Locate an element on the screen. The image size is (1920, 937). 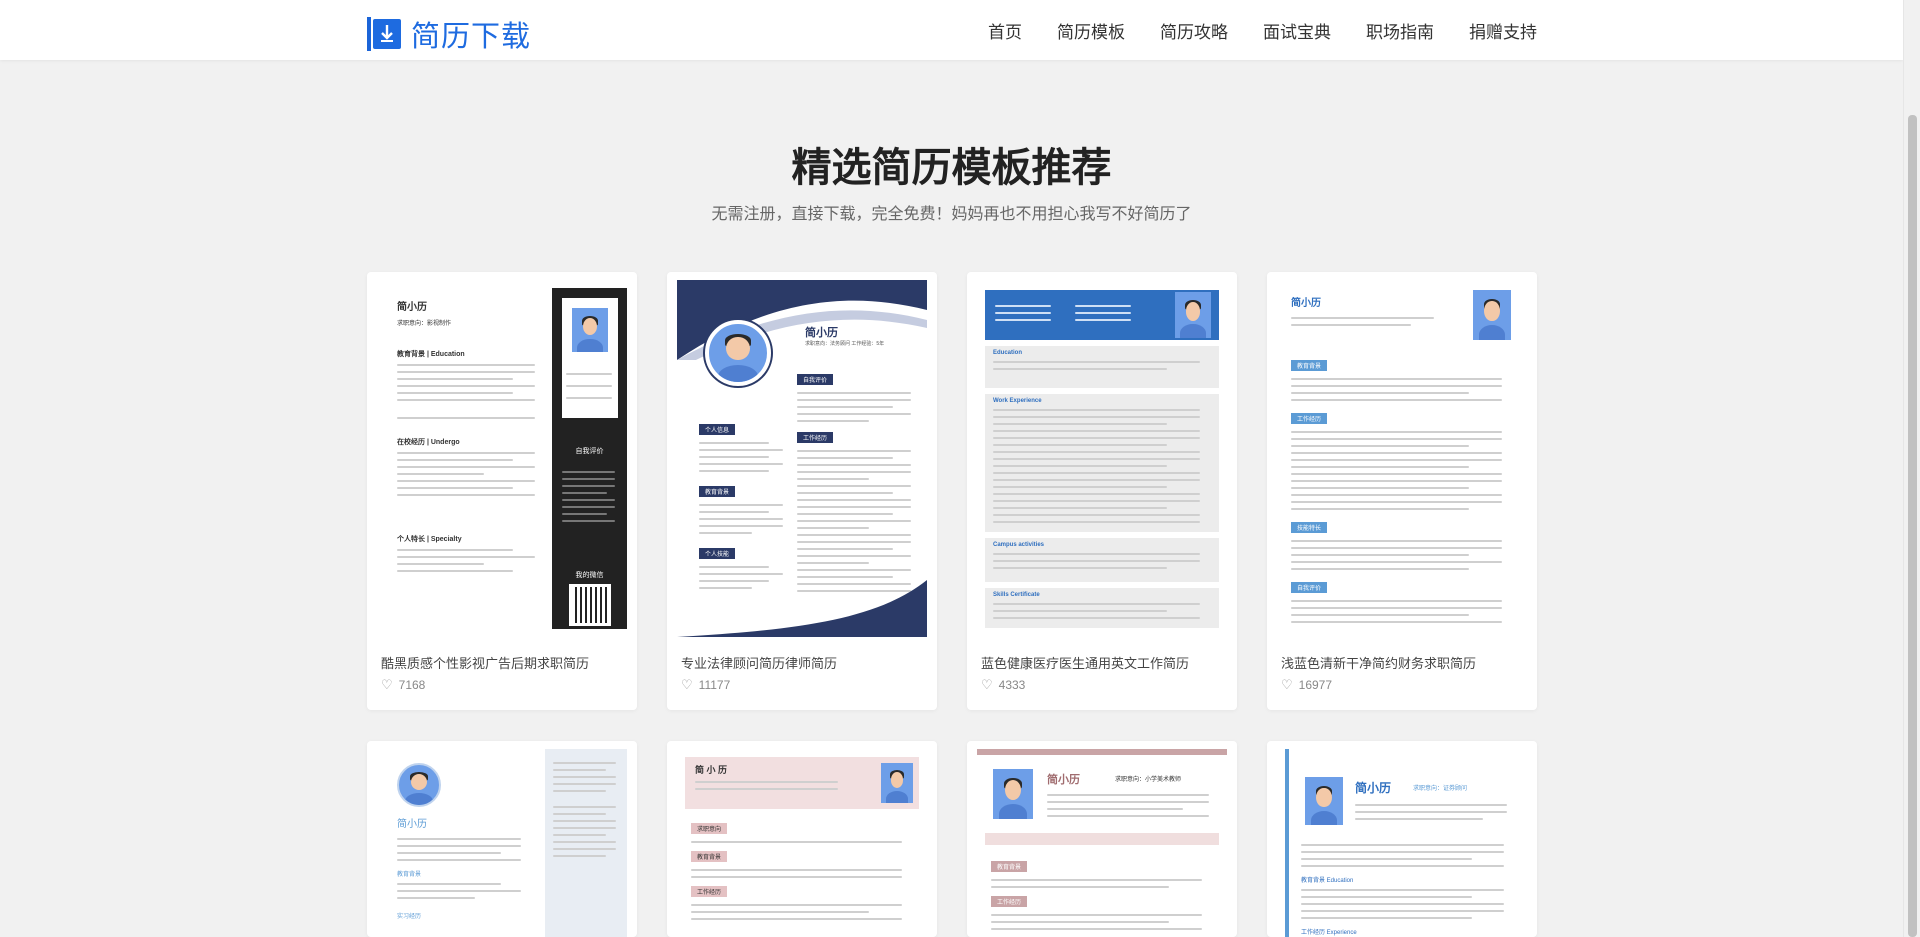
main-nav: 首页 简历模板 简历攻略 面试宝典 职场指南 捐赠支持 is located at coordinates (1245, 30).